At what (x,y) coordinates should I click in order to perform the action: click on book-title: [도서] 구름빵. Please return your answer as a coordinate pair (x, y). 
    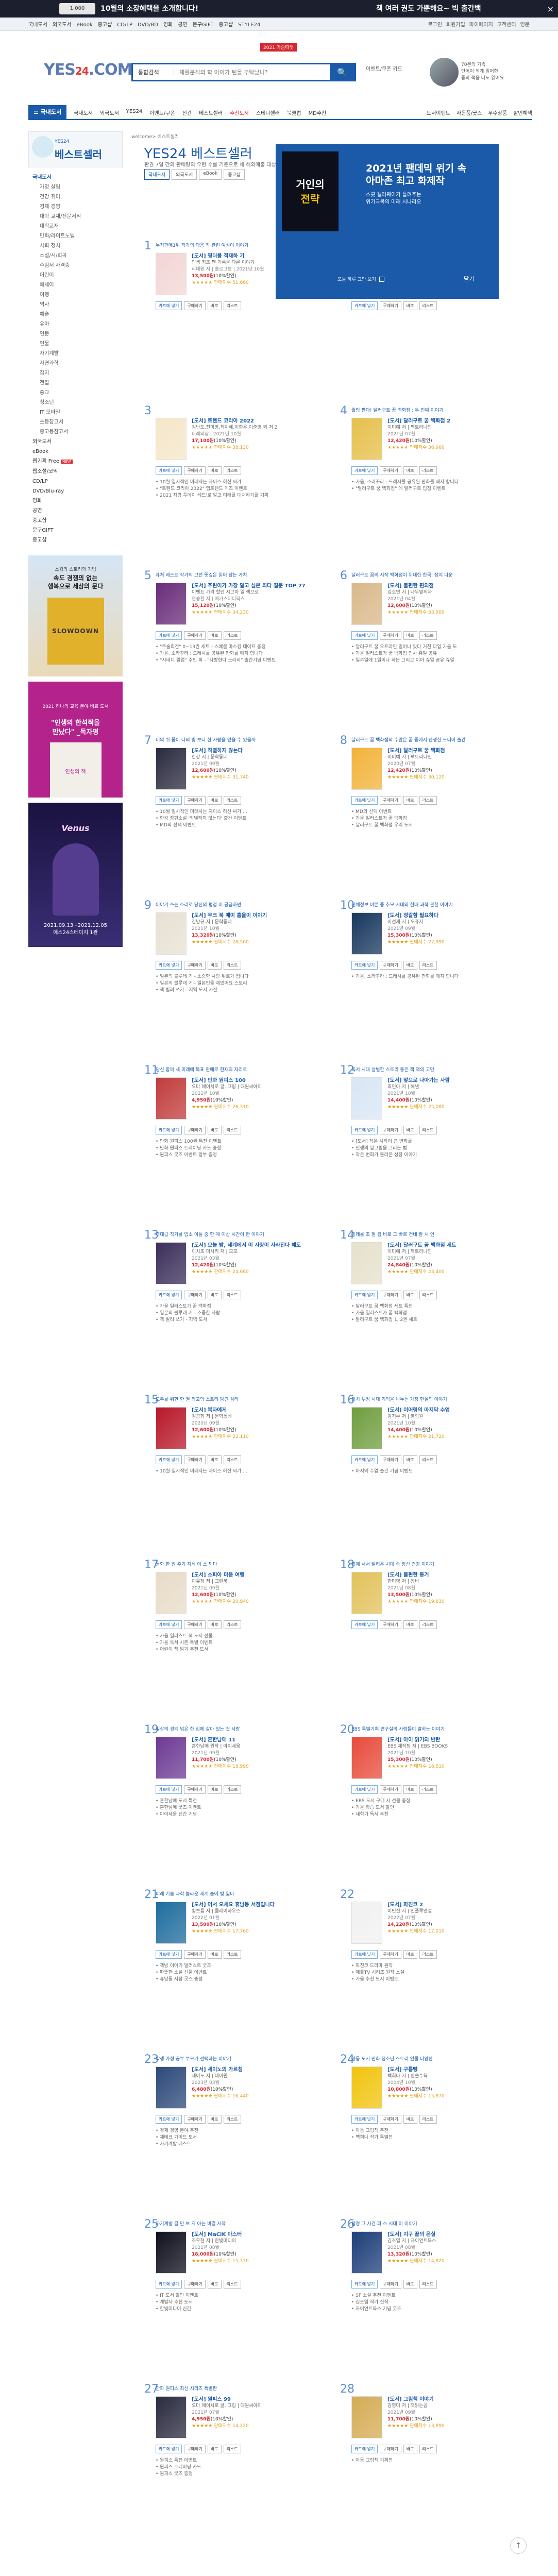
    Looking at the image, I should click on (454, 2069).